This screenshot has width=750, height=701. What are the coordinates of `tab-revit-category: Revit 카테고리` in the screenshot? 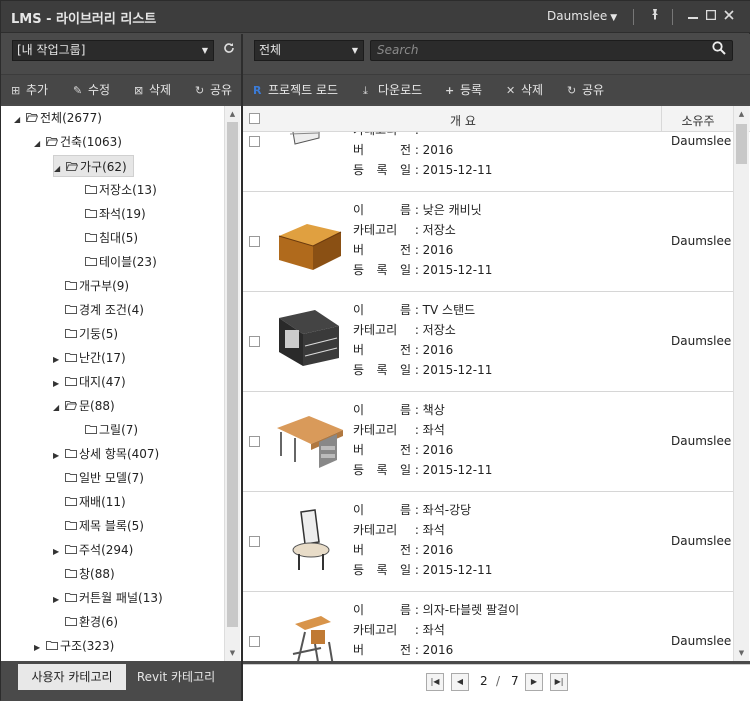 It's located at (176, 677).